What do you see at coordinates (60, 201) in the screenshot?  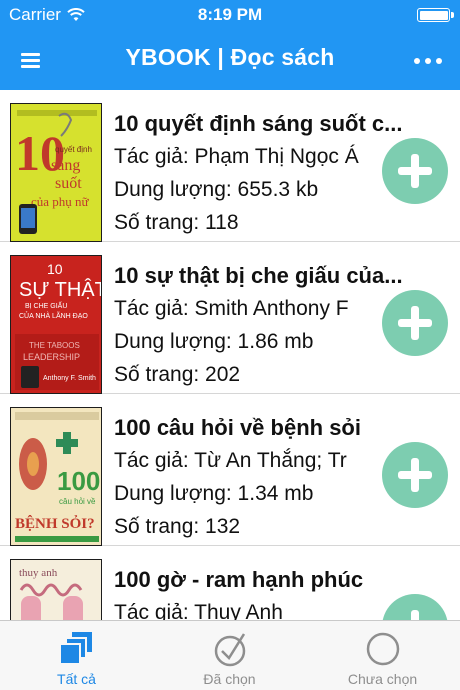 I see `svg-text: của phụ nữ` at bounding box center [60, 201].